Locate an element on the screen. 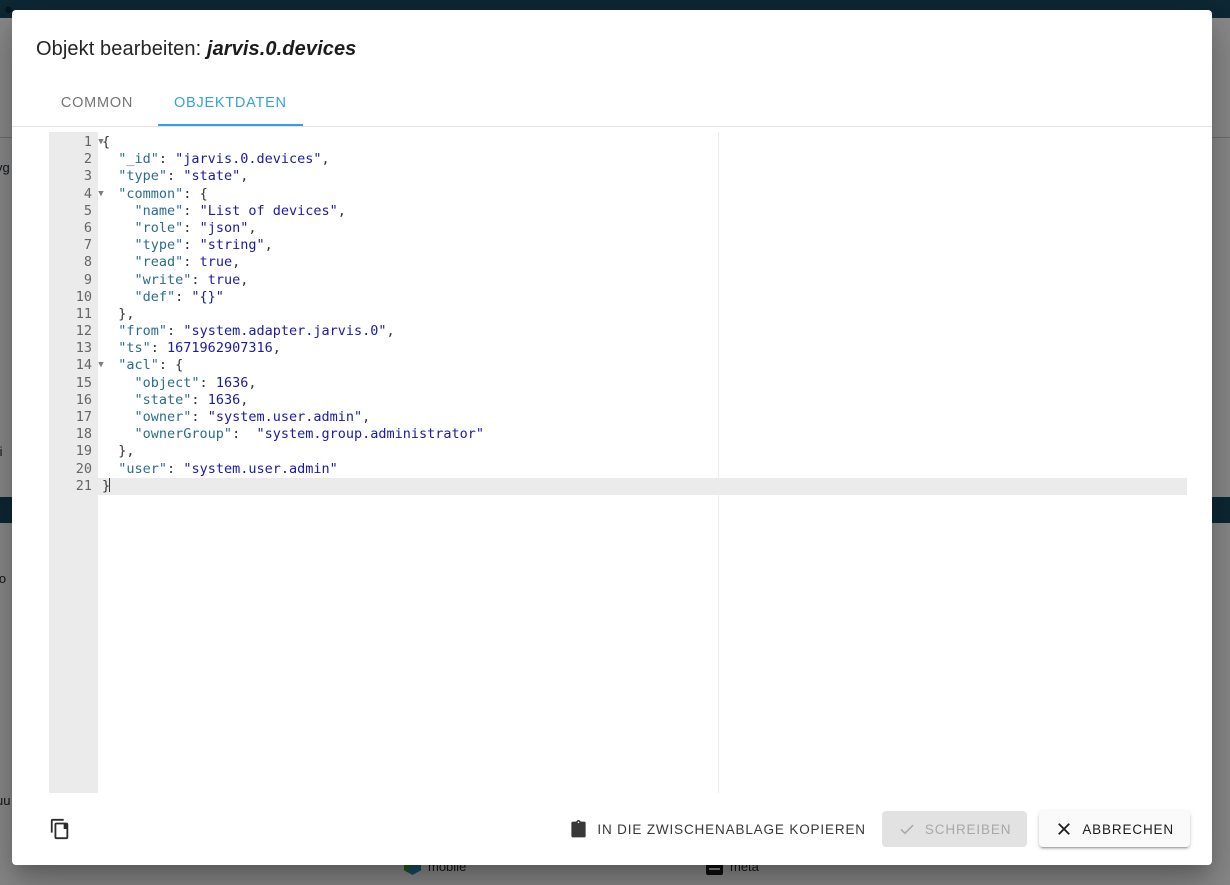 The height and width of the screenshot is (885, 1230). check-icon is located at coordinates (907, 829).